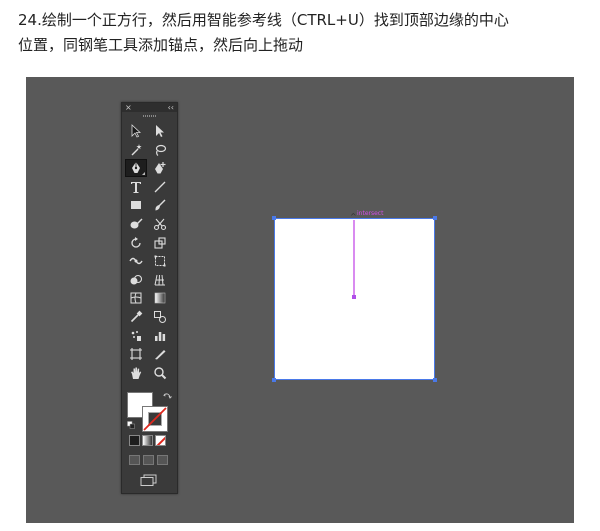 The width and height of the screenshot is (600, 531). Describe the element at coordinates (161, 205) in the screenshot. I see `paintbrush-tool-icon` at that location.